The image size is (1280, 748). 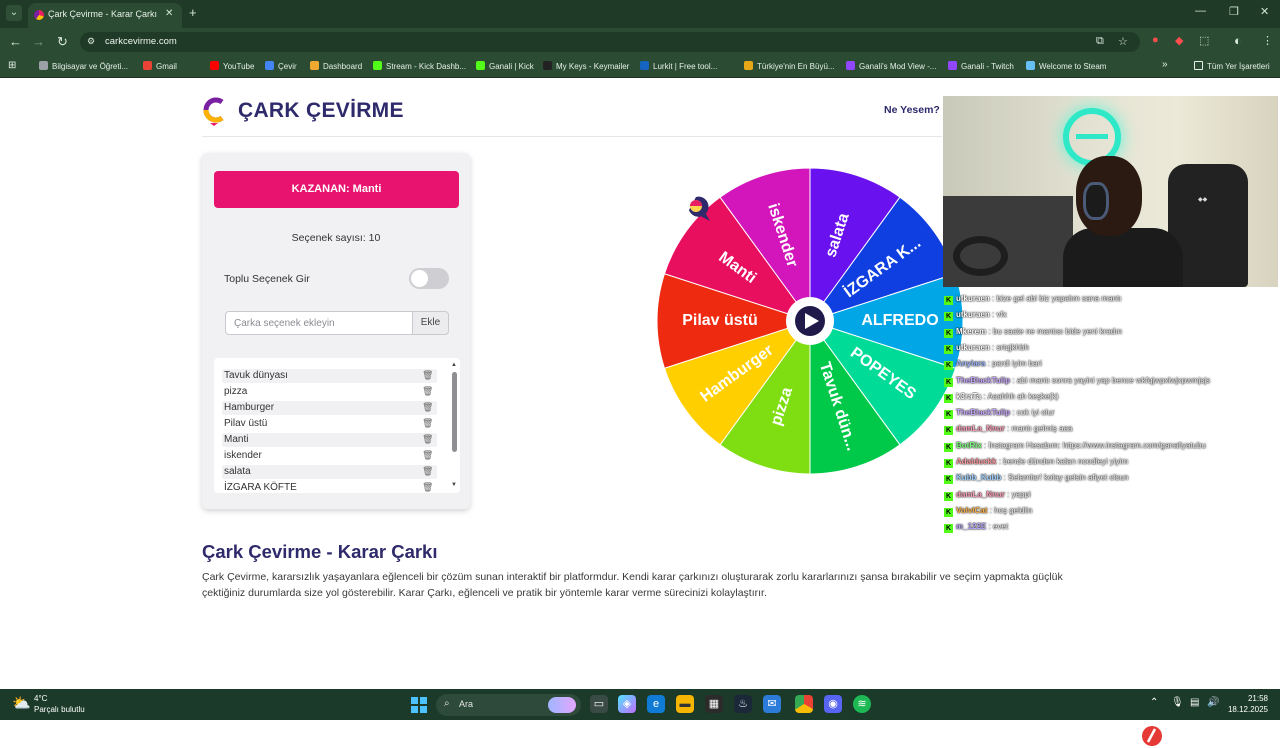 I want to click on scroll-down-icon: ▼, so click(x=454, y=485).